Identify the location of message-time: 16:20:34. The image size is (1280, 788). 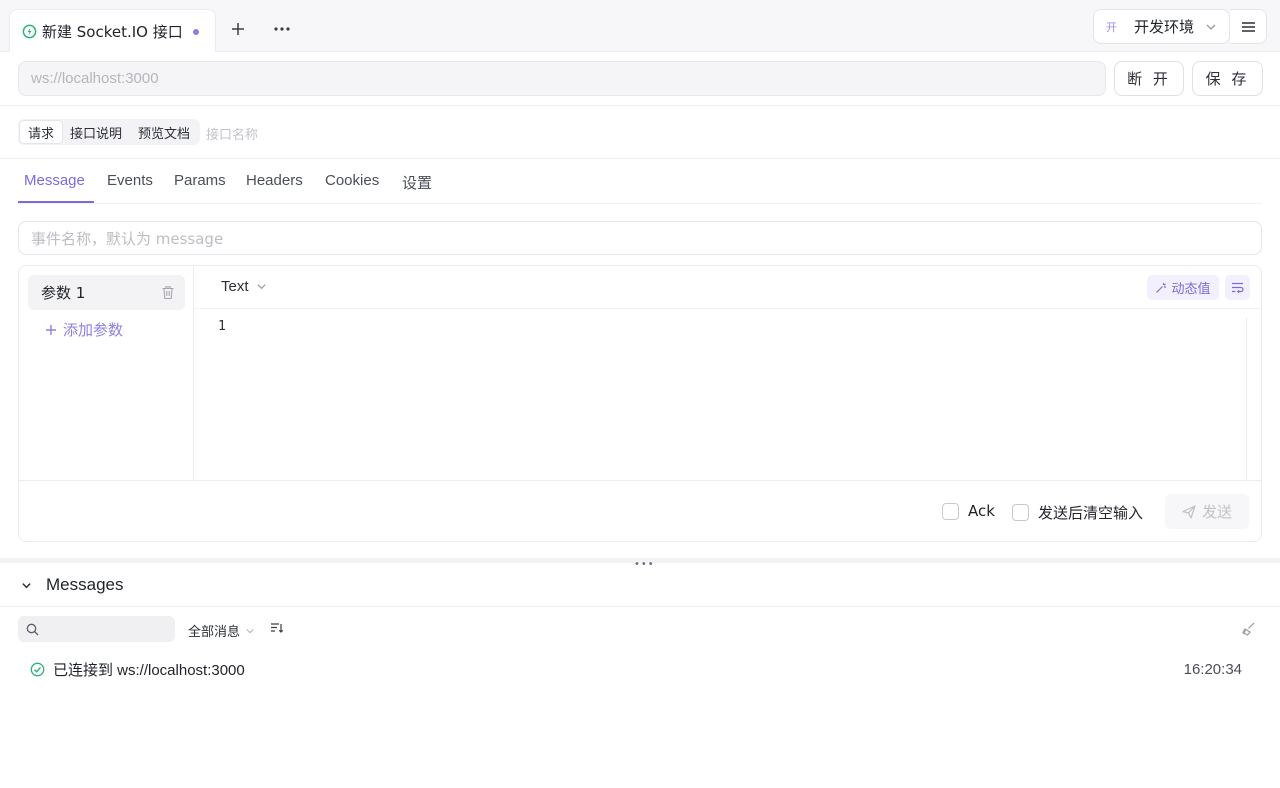
(1212, 669).